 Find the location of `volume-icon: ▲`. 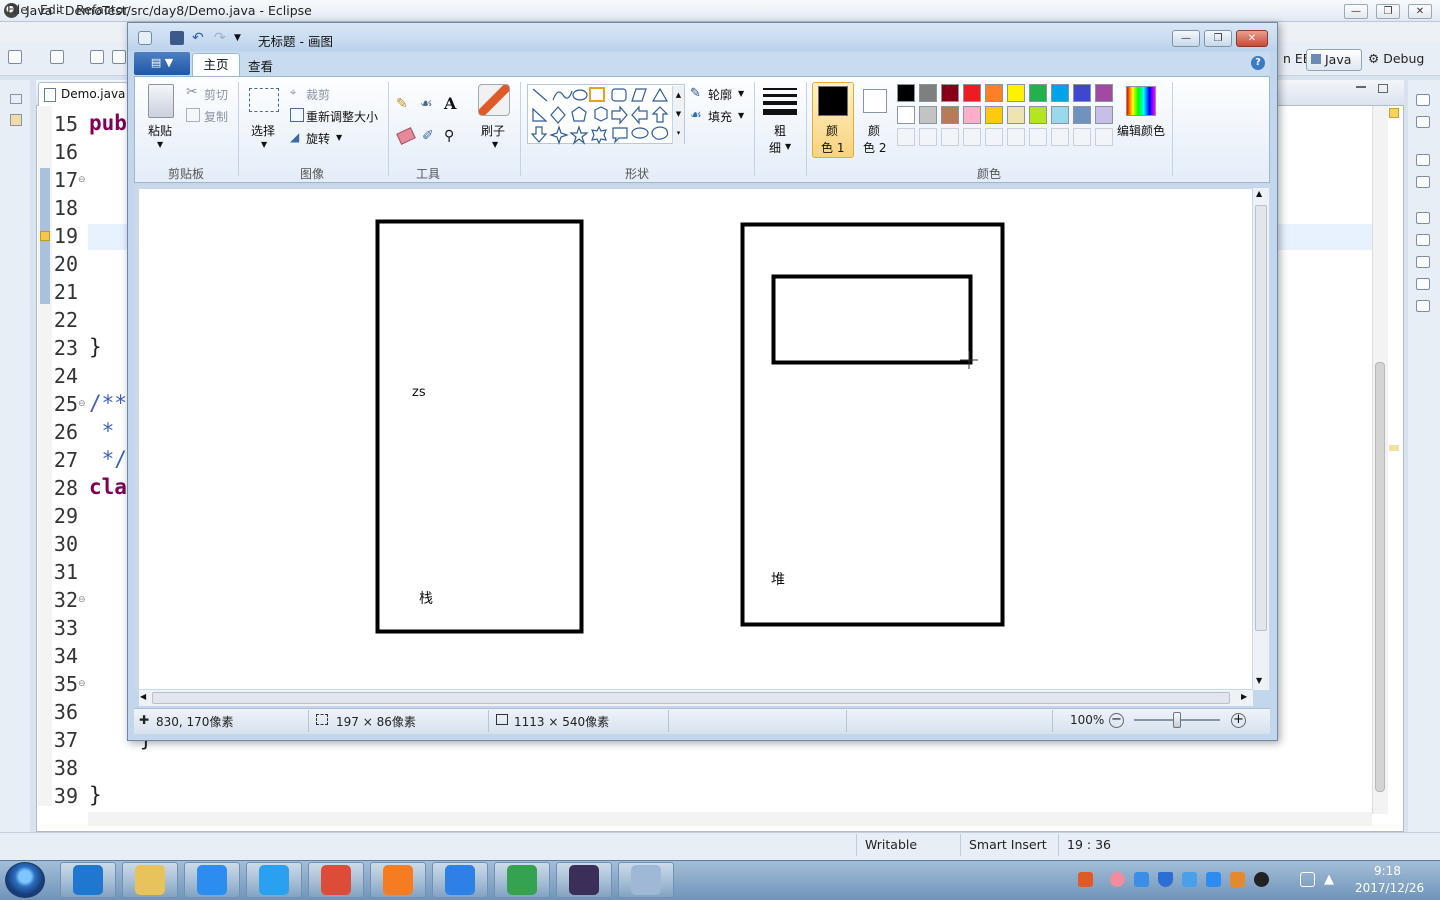

volume-icon: ▲ is located at coordinates (1331, 879).